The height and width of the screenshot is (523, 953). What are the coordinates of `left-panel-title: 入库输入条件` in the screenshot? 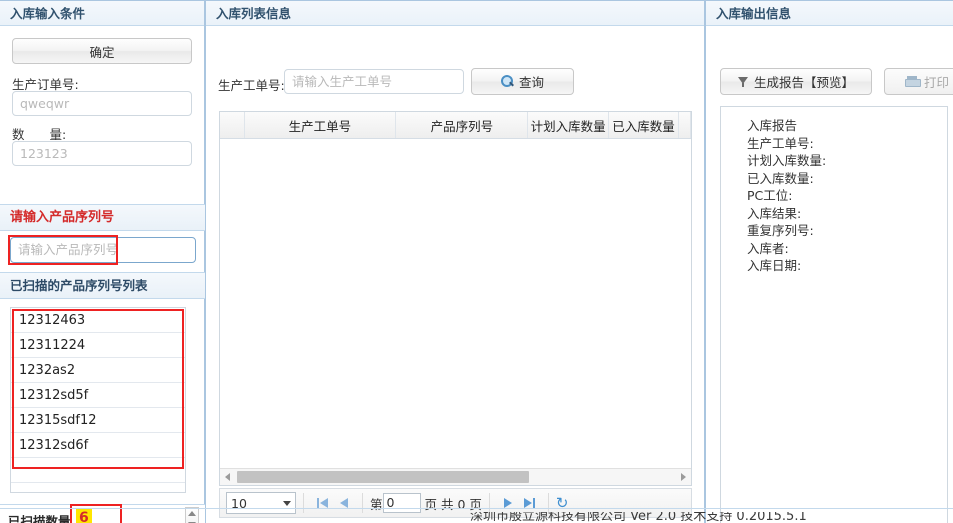 It's located at (102, 13).